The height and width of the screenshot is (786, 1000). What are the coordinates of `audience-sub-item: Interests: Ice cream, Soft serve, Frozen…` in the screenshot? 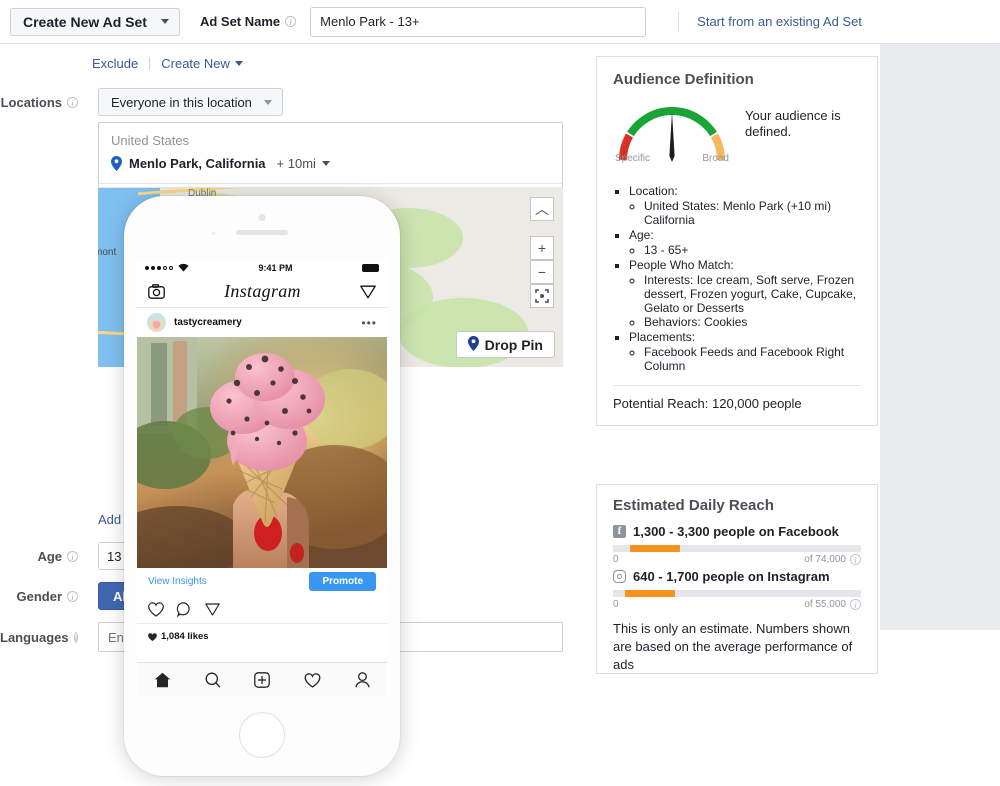 It's located at (752, 294).